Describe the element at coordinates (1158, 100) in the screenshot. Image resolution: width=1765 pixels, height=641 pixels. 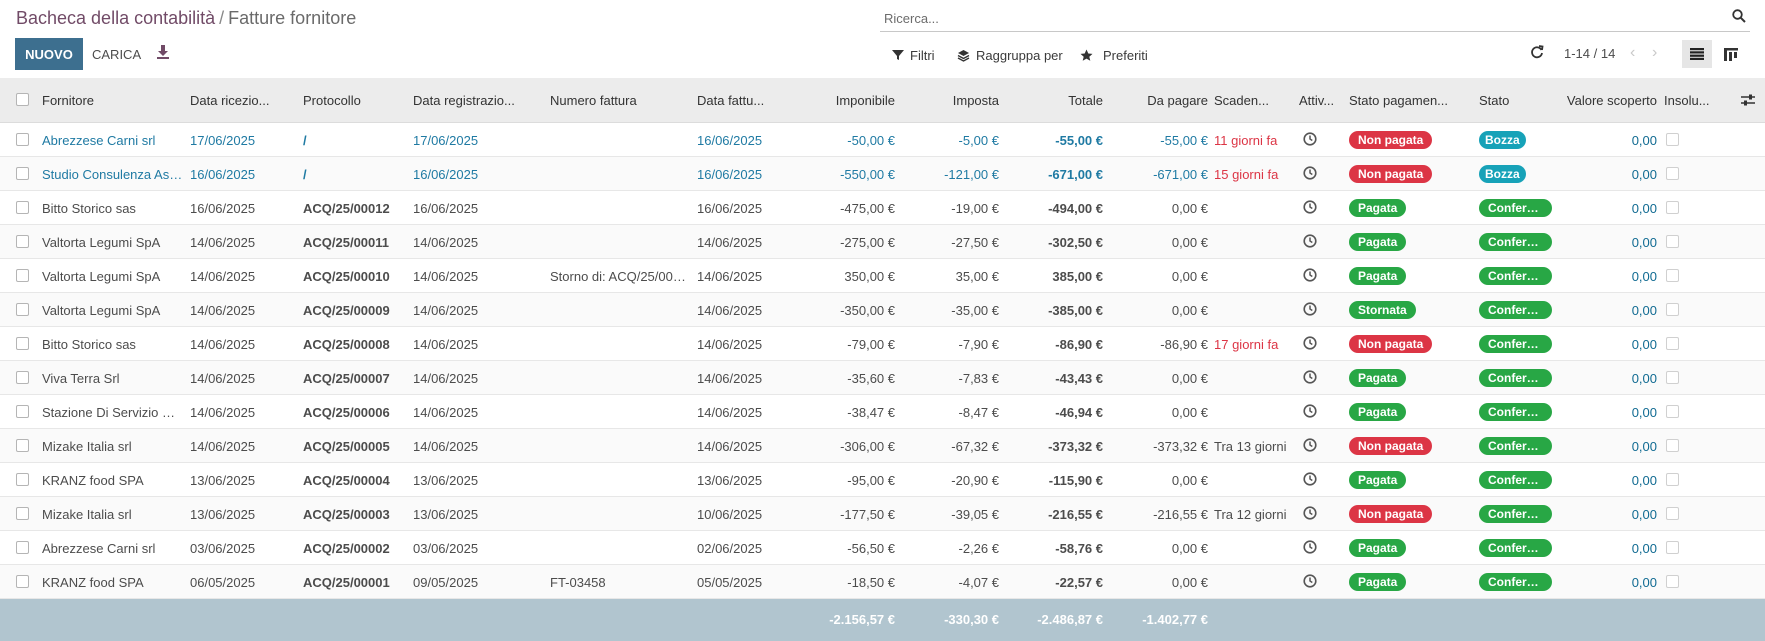
I see `column-to-pay: Da pagare` at that location.